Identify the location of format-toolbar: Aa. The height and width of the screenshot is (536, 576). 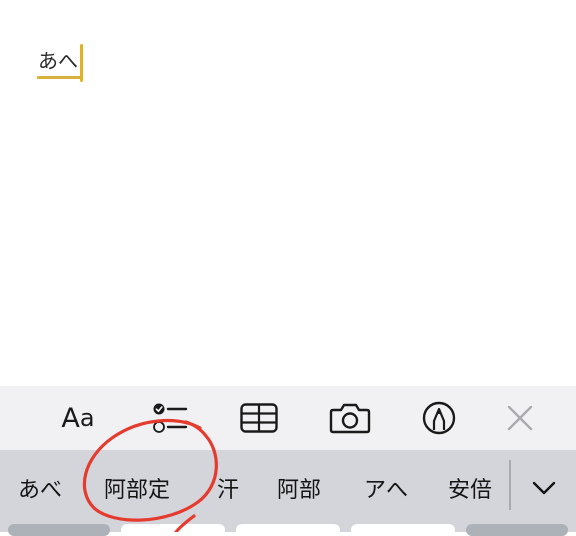
(288, 418).